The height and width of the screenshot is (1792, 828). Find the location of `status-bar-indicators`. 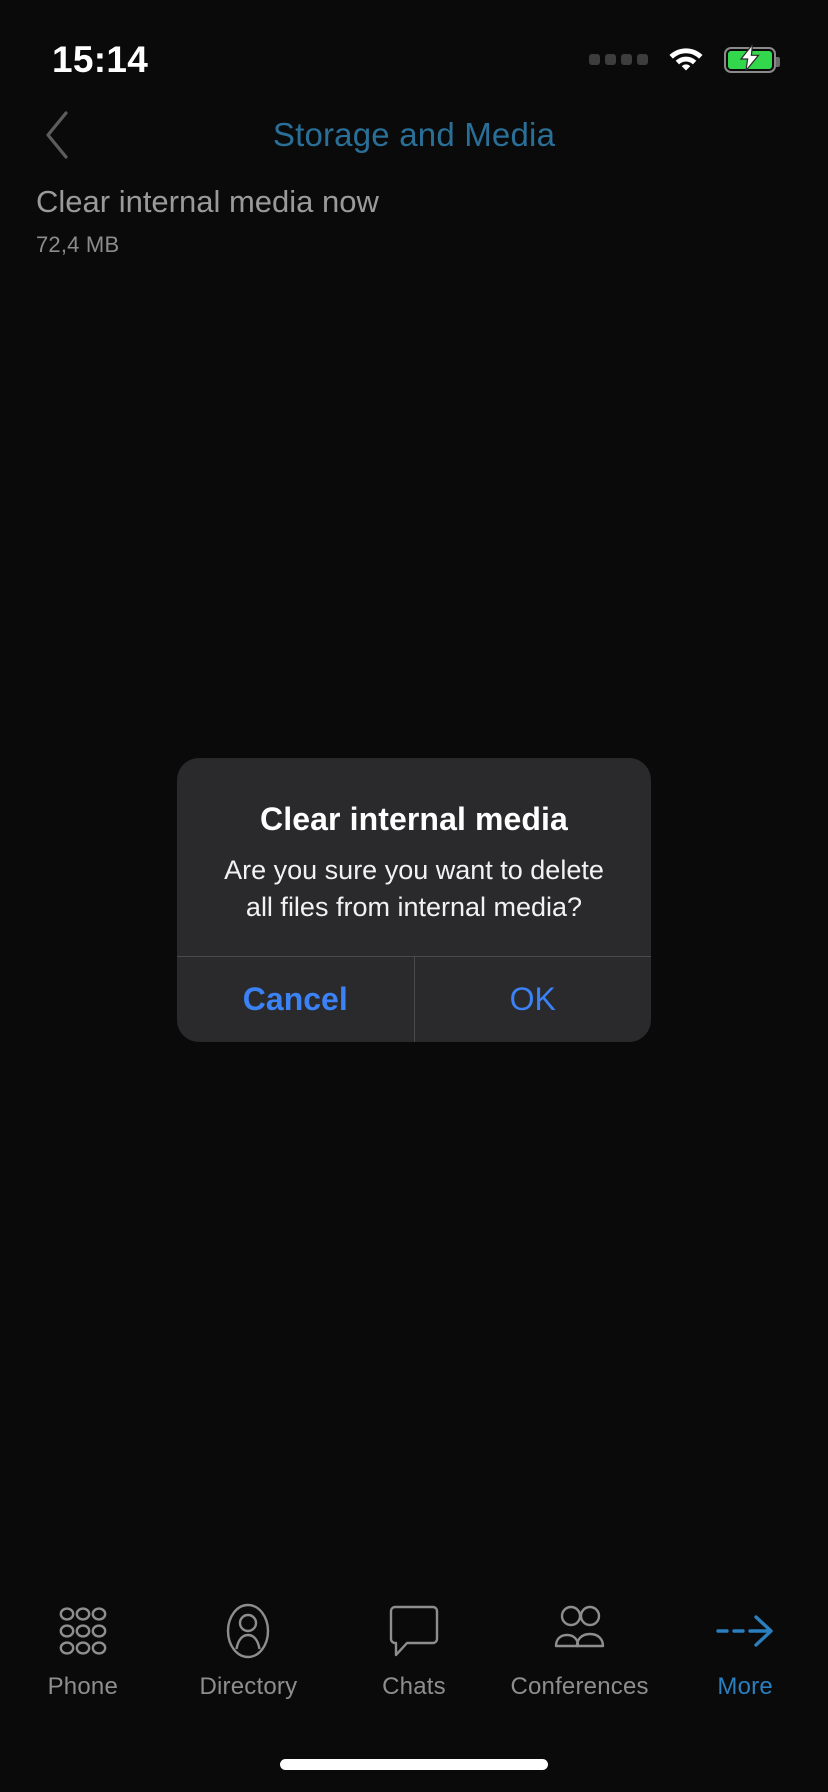

status-bar-indicators is located at coordinates (684, 59).